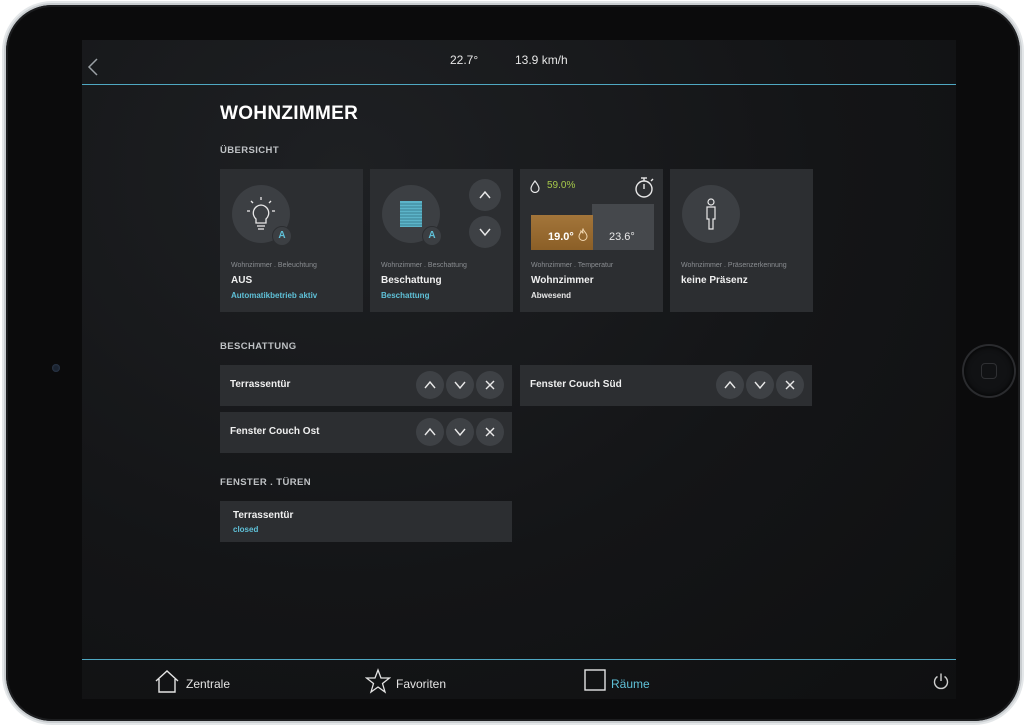 The image size is (1024, 725). What do you see at coordinates (56, 368) in the screenshot?
I see `front-camera` at bounding box center [56, 368].